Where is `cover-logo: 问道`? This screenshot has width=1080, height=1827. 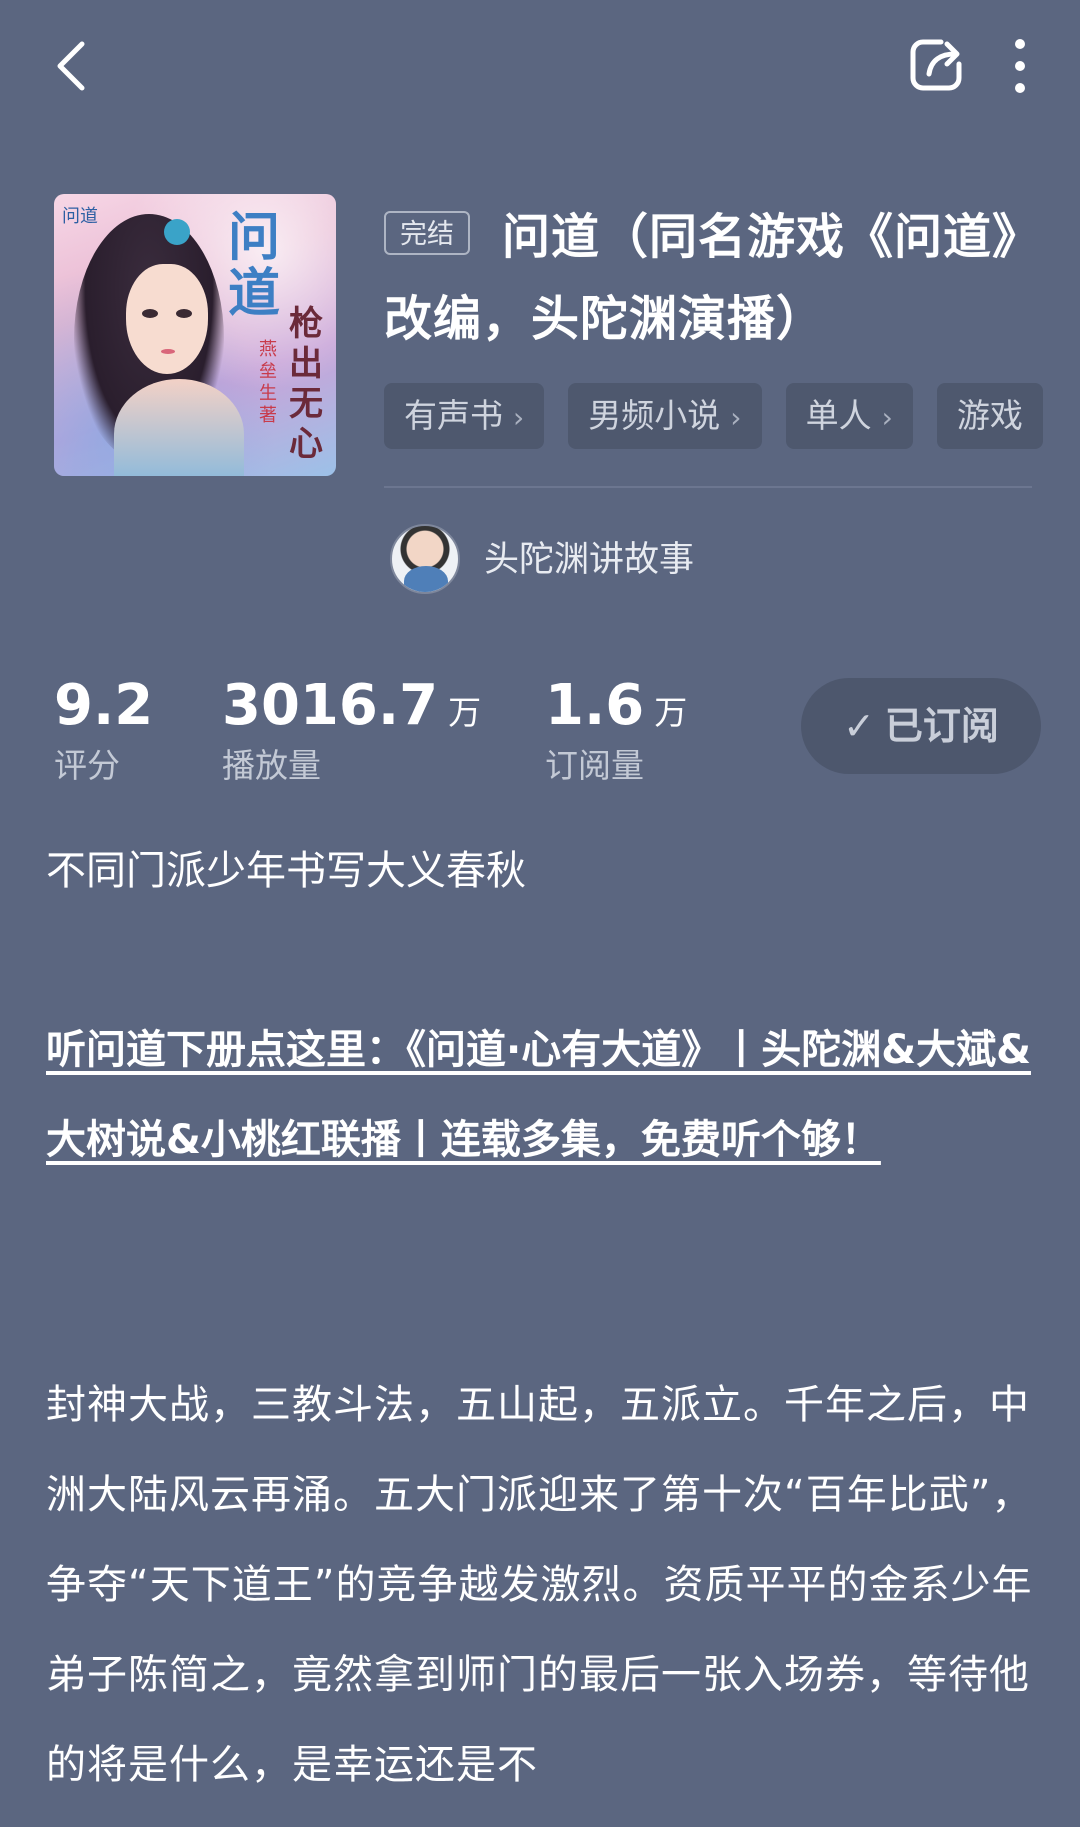 cover-logo: 问道 is located at coordinates (80, 216).